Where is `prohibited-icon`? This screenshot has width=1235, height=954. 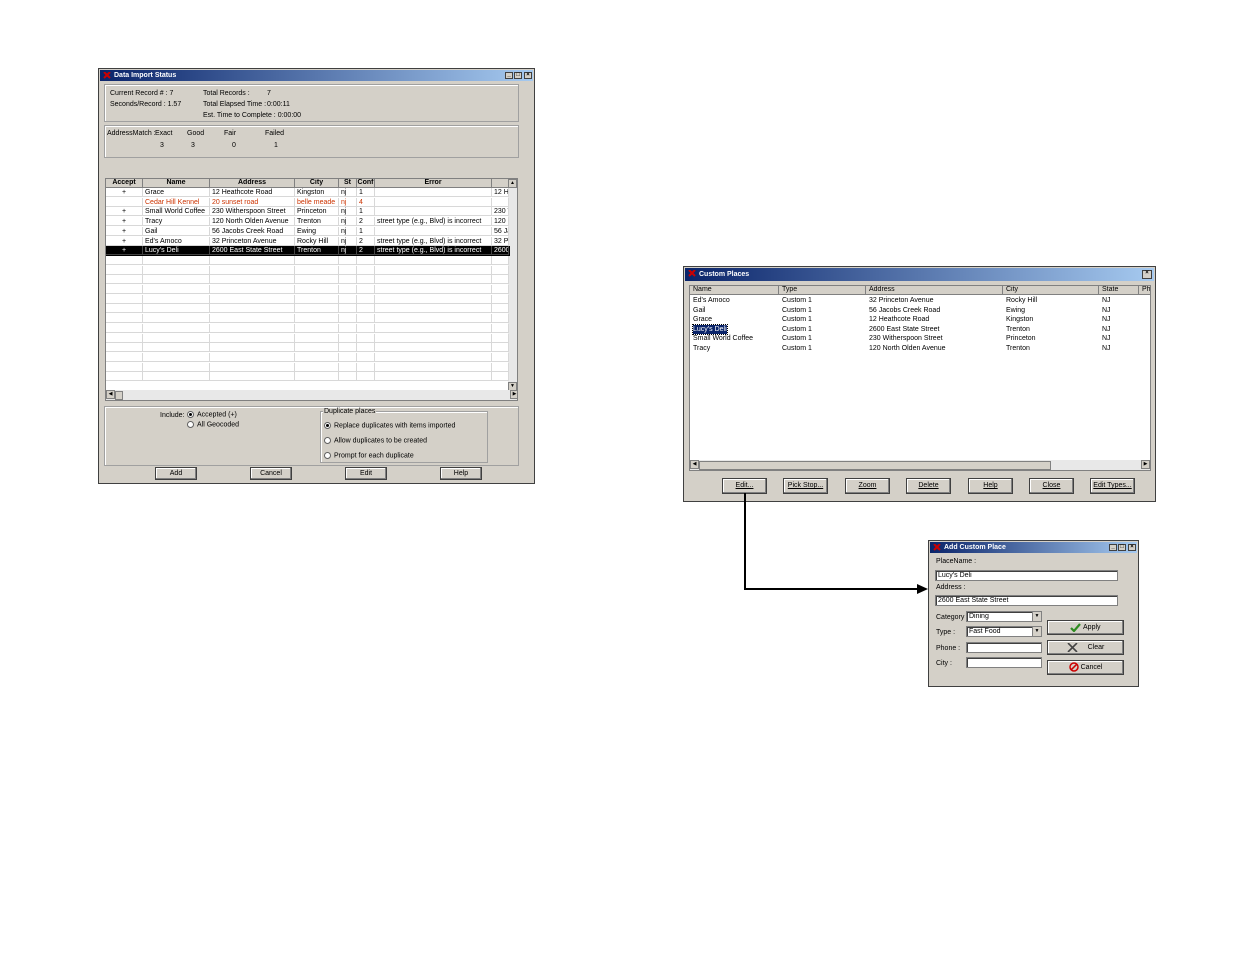
prohibited-icon is located at coordinates (1073, 667).